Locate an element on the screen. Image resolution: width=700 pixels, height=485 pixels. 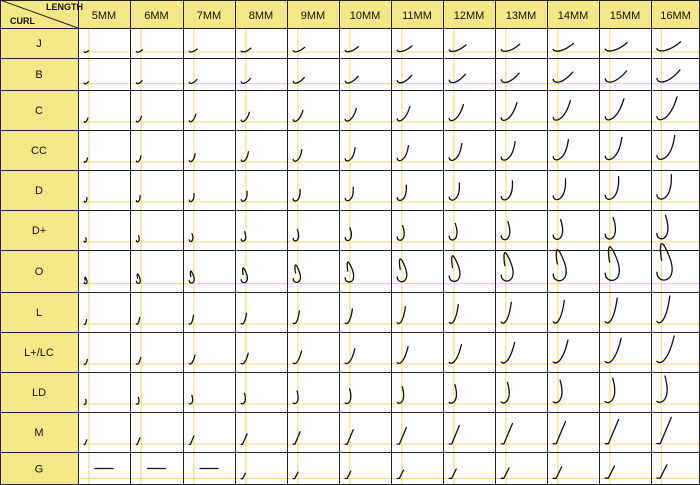
curl-label: L+/LC is located at coordinates (39, 353).